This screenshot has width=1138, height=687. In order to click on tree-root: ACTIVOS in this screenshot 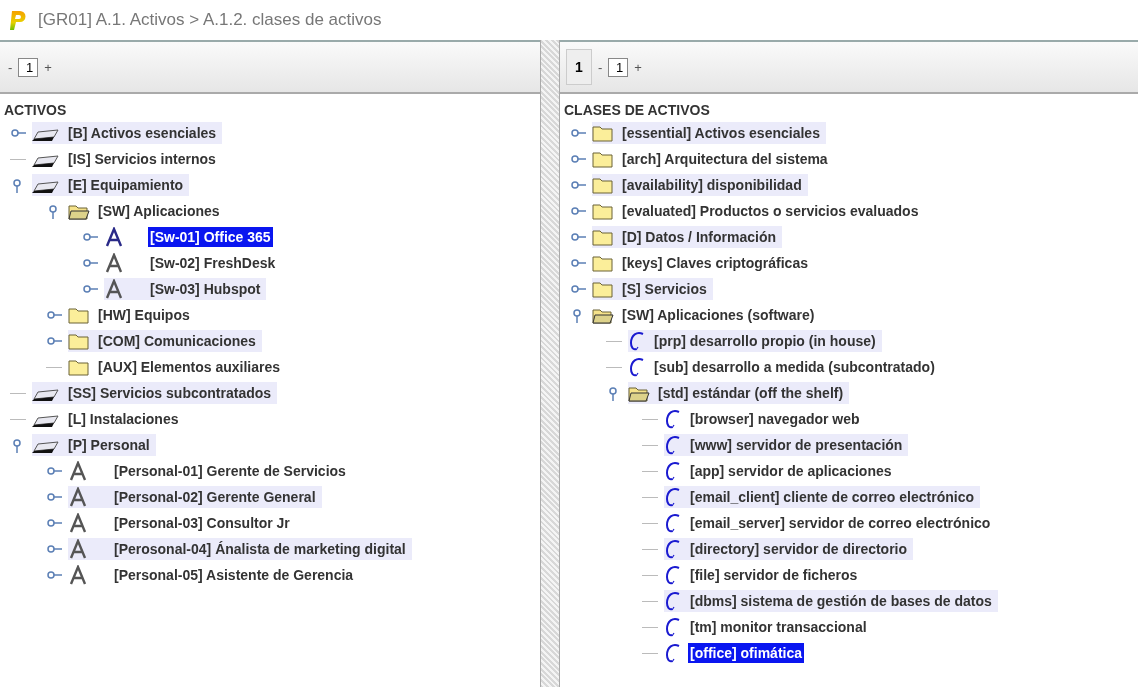, I will do `click(35, 110)`.